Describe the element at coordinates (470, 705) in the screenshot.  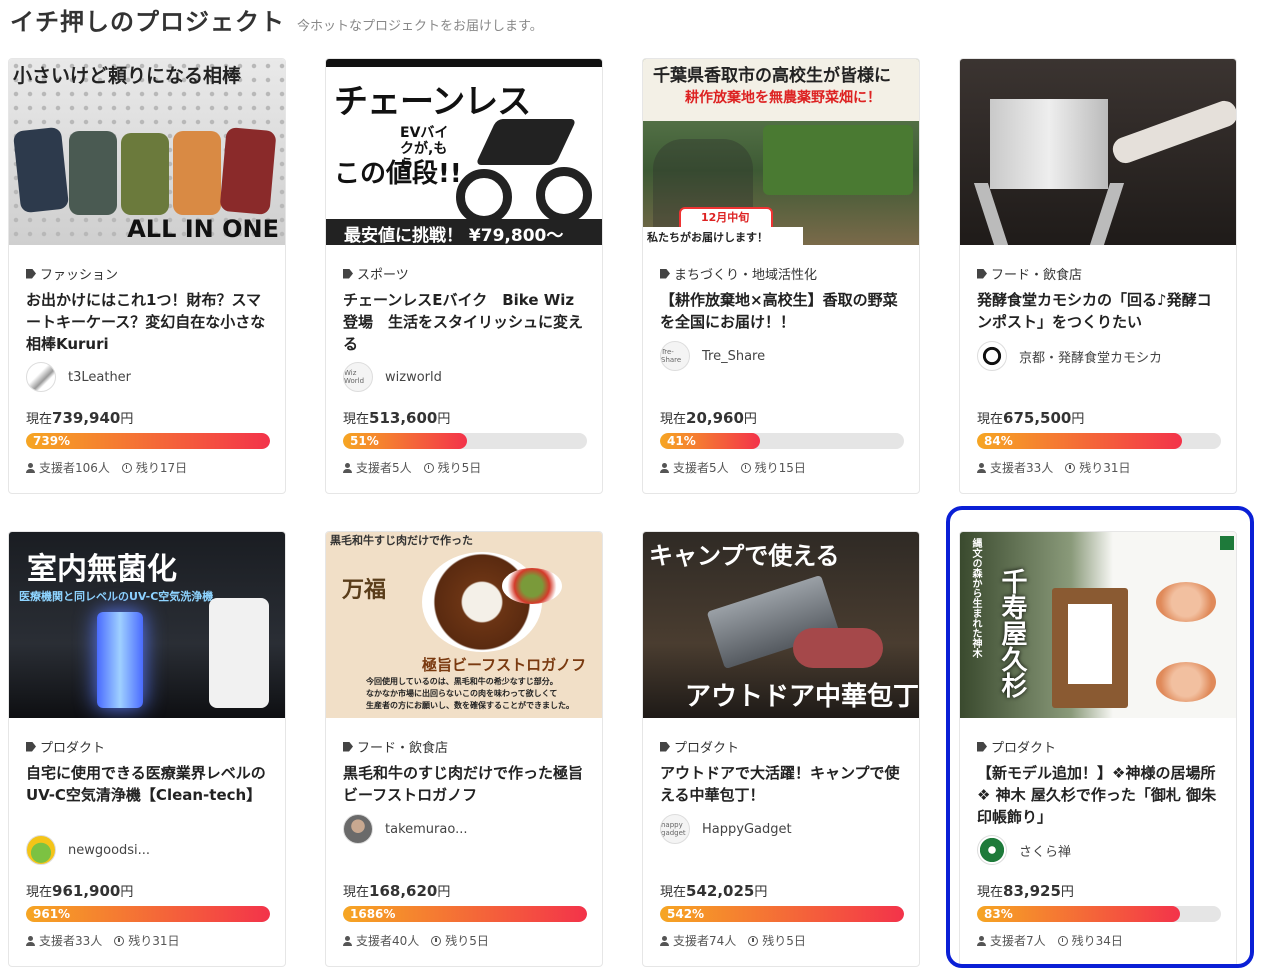
I see `thumbnail-caption: 生産者の方にお願いし、数を確保することができました。` at that location.